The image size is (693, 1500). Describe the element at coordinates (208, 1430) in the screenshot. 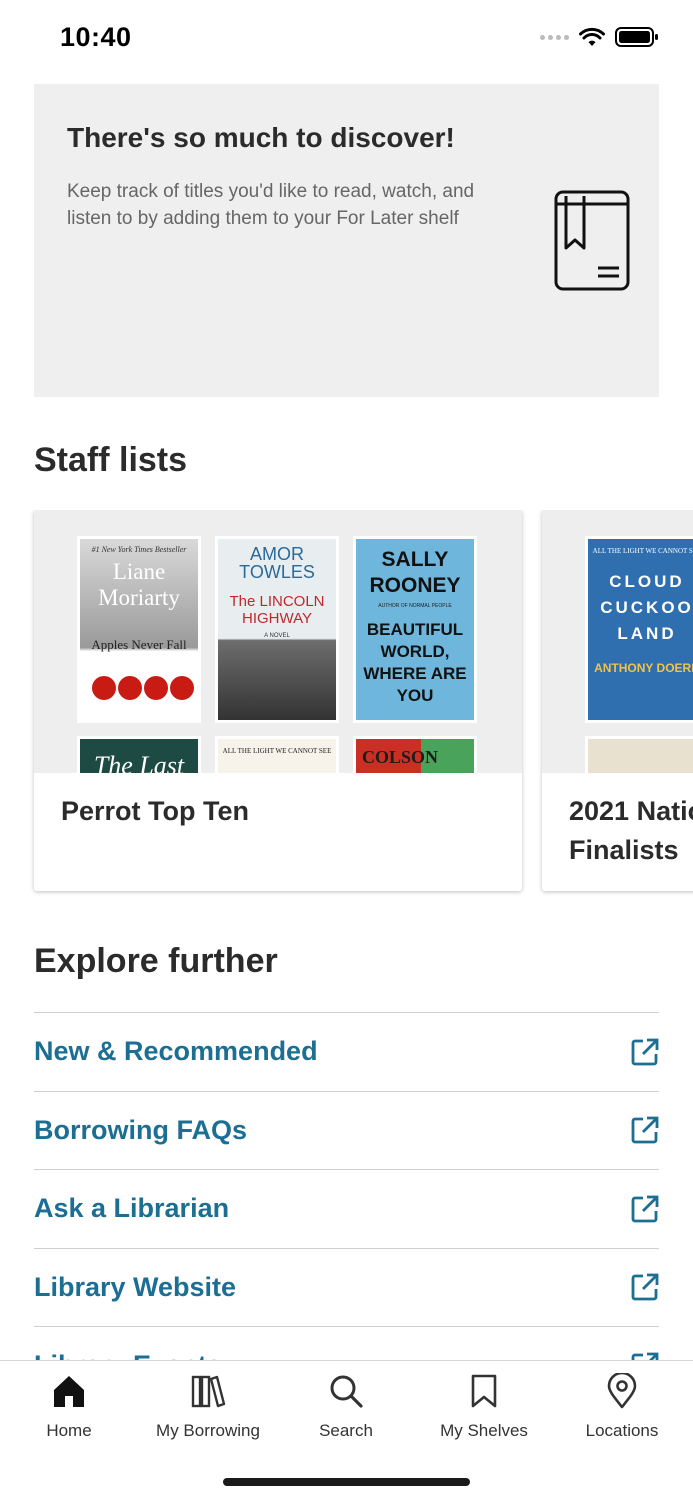

I see `tab-label: My Borrowing` at that location.